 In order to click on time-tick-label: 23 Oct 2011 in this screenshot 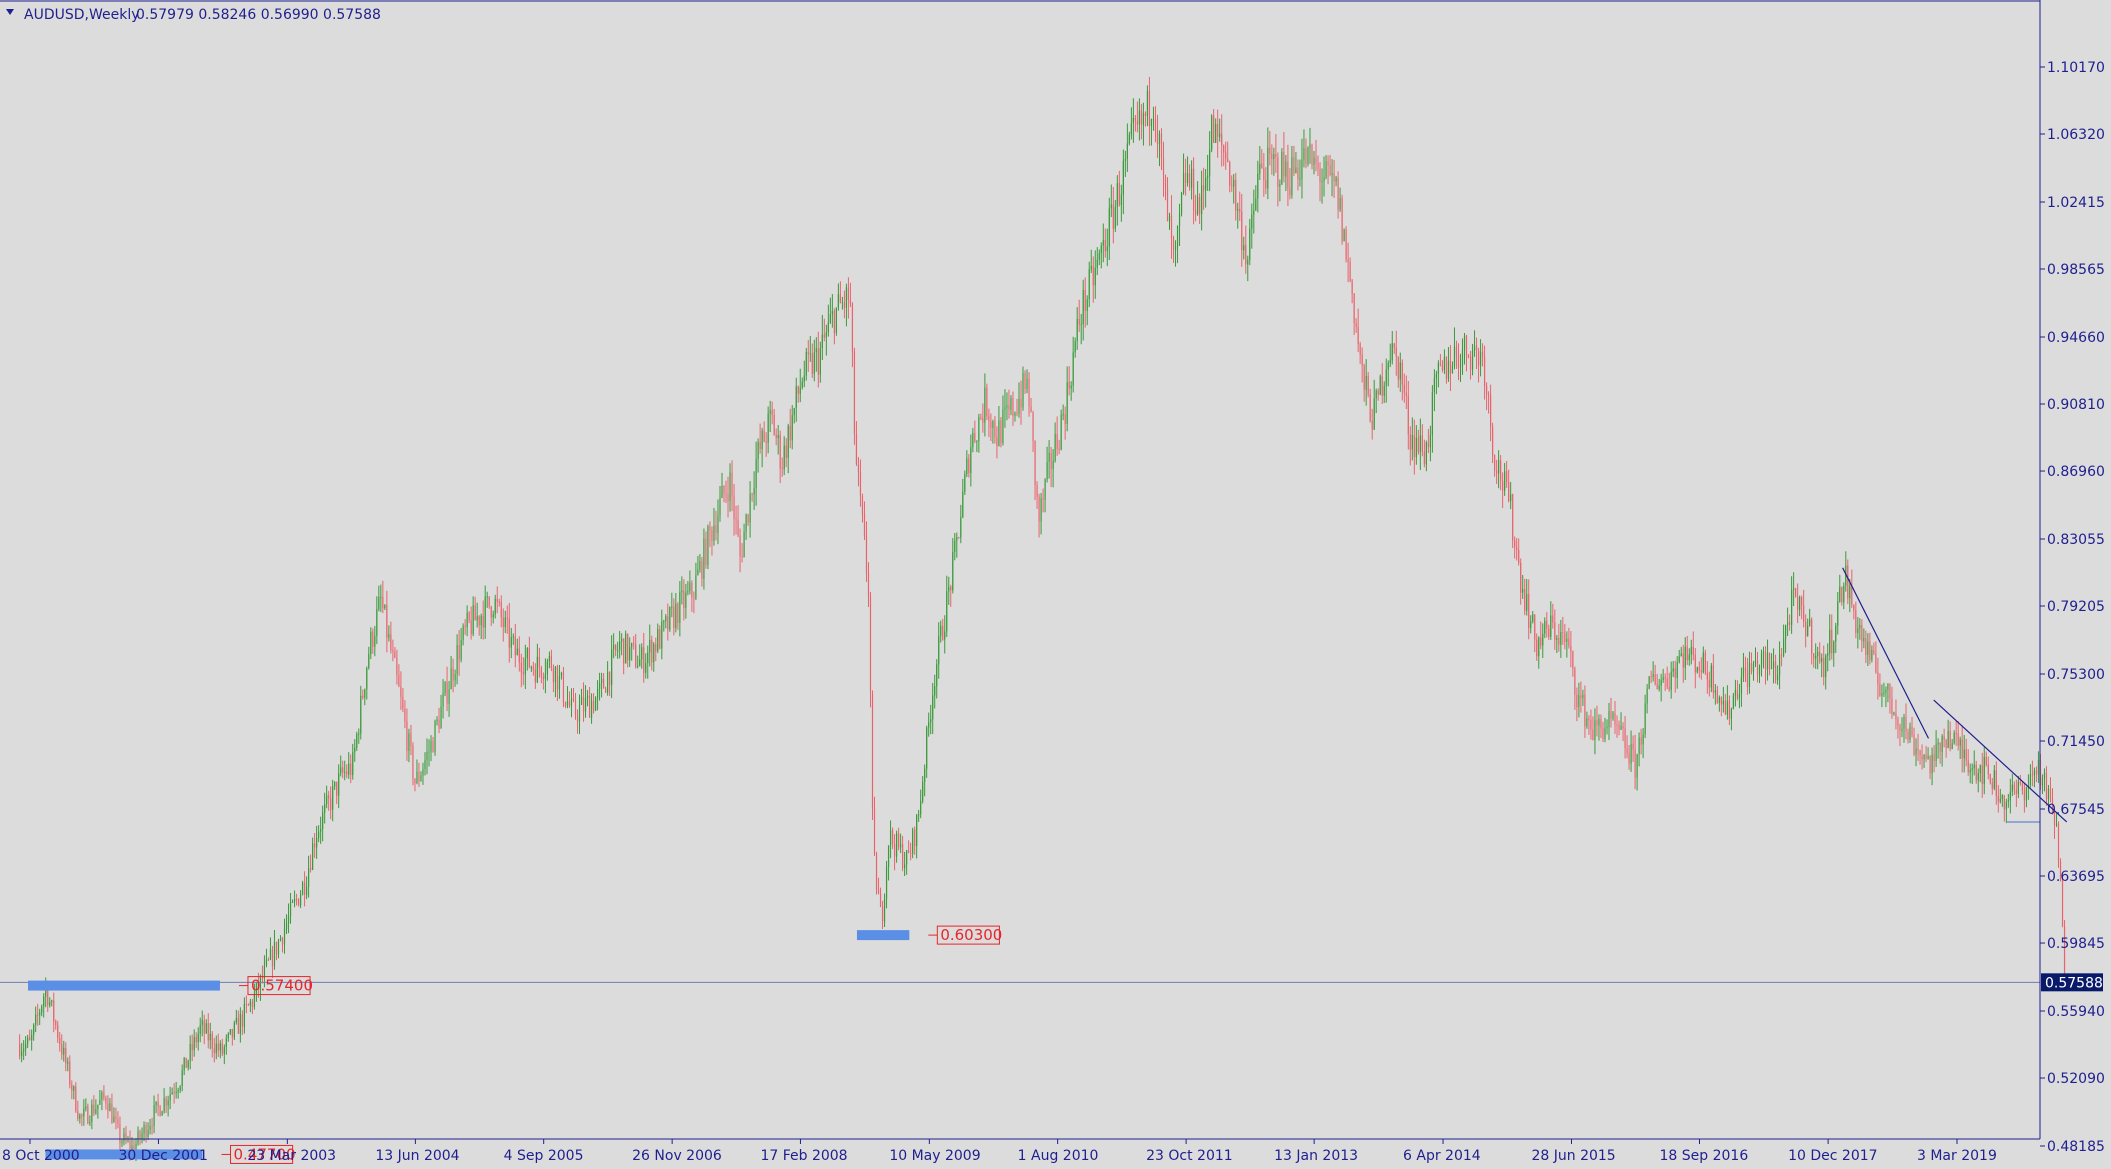, I will do `click(1189, 1156)`.